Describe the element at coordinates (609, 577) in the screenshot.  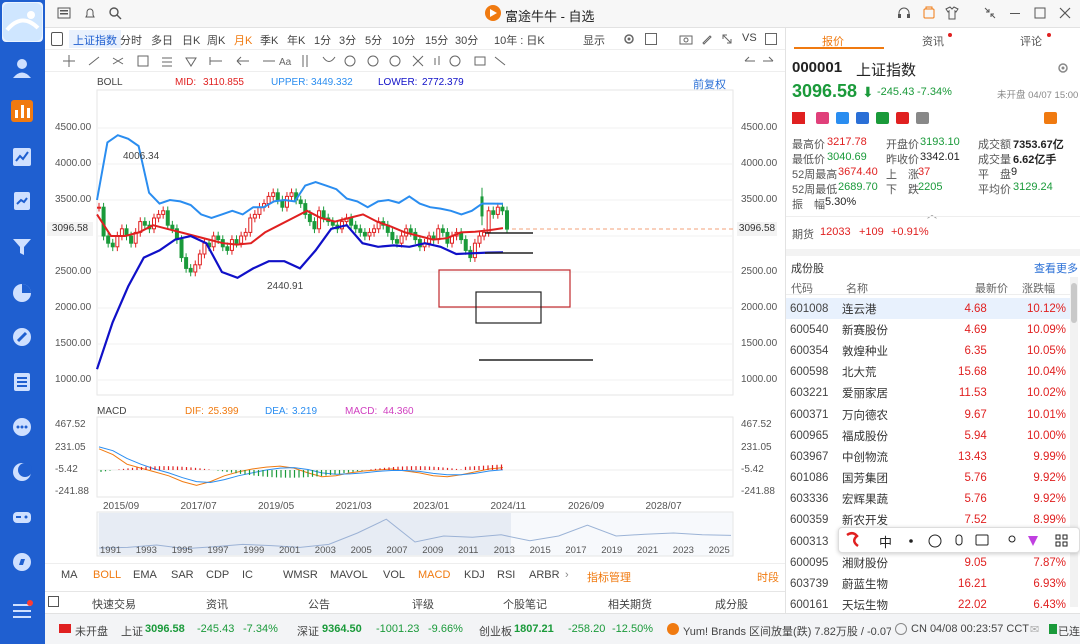
I see `indicator-manage-button: 指标管理` at that location.